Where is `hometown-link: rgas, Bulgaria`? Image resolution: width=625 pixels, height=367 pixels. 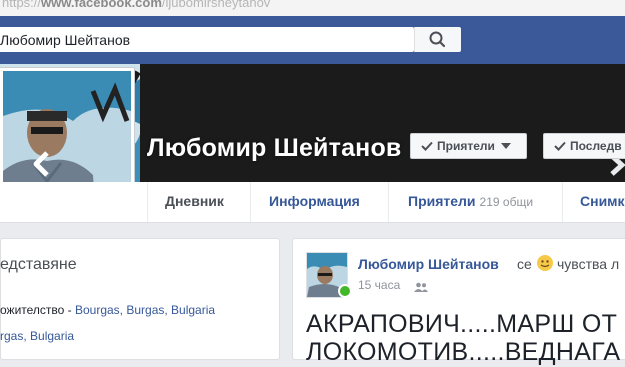
hometown-link: rgas, Bulgaria is located at coordinates (37, 336).